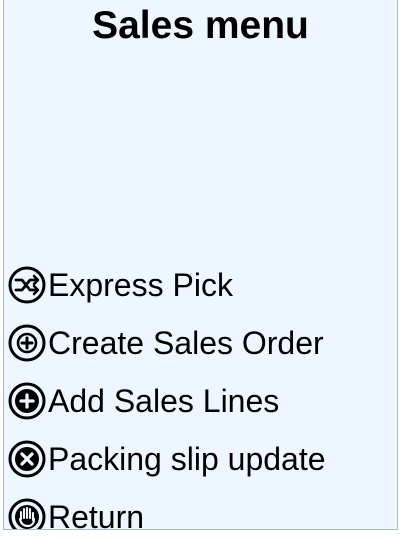 The width and height of the screenshot is (402, 538). I want to click on menu-item-label: Express Pick, so click(140, 285).